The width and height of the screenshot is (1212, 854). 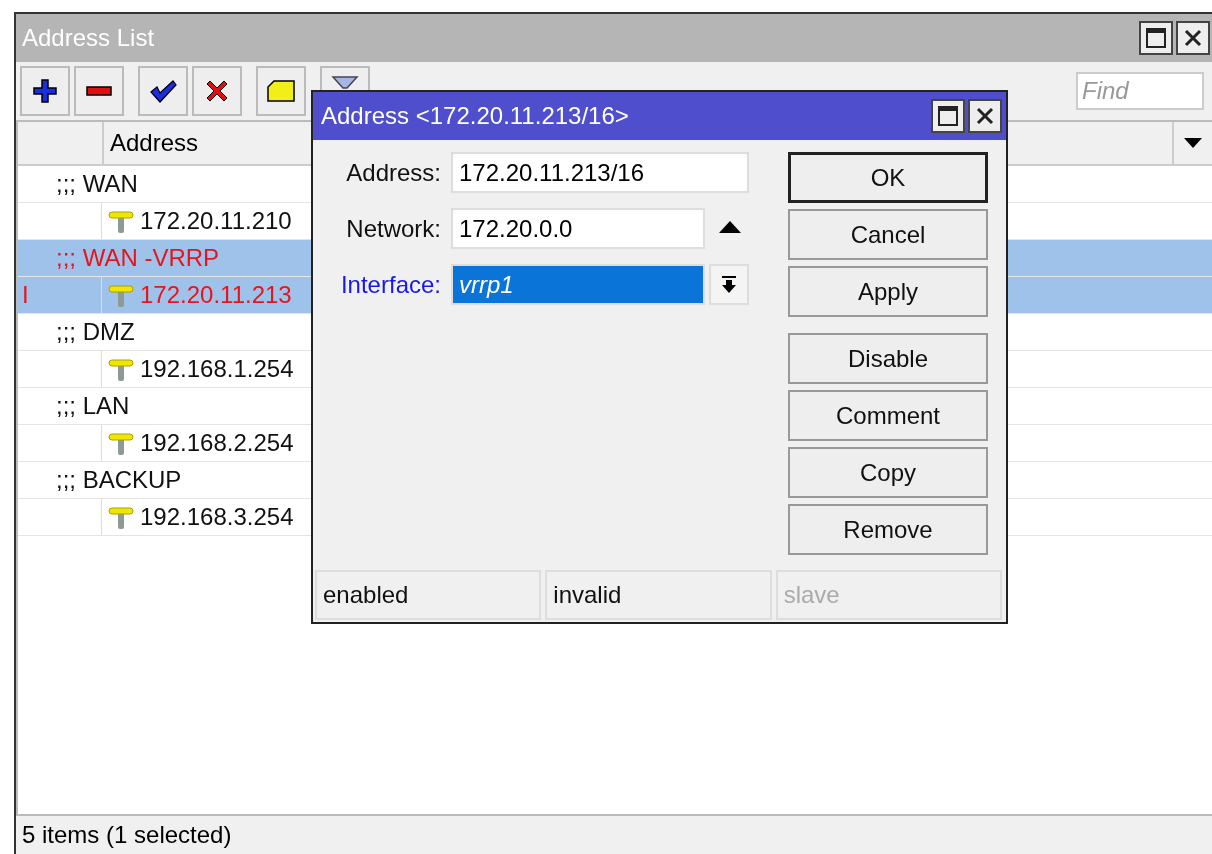 What do you see at coordinates (428, 595) in the screenshot?
I see `status-cell: enabled` at bounding box center [428, 595].